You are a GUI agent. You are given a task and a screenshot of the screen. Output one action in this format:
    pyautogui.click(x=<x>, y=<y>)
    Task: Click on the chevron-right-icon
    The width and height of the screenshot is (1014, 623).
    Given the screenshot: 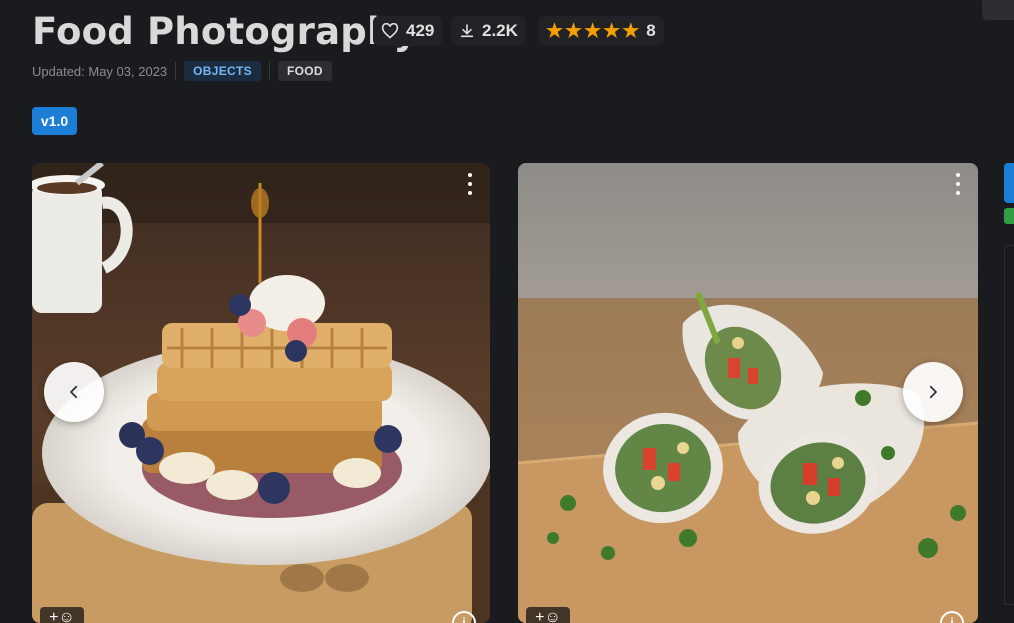 What is the action you would take?
    pyautogui.click(x=933, y=392)
    